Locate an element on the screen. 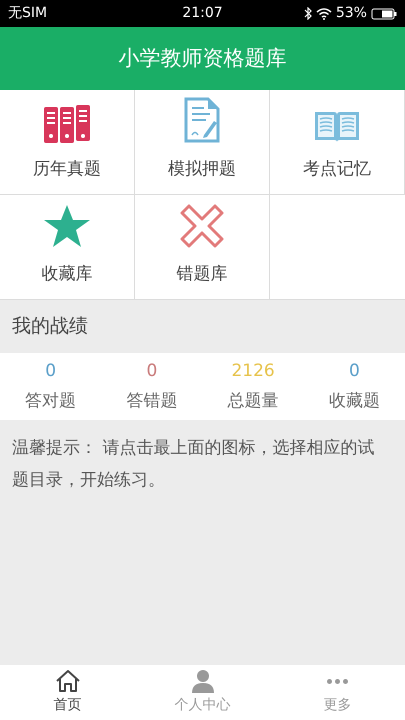  menu-item: 模拟押题 is located at coordinates (202, 142).